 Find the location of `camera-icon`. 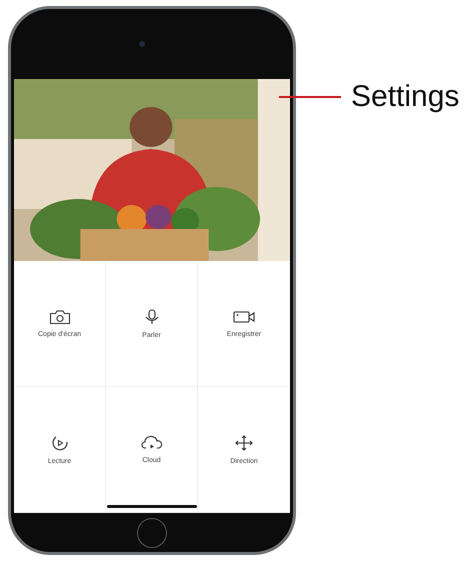

camera-icon is located at coordinates (59, 317).